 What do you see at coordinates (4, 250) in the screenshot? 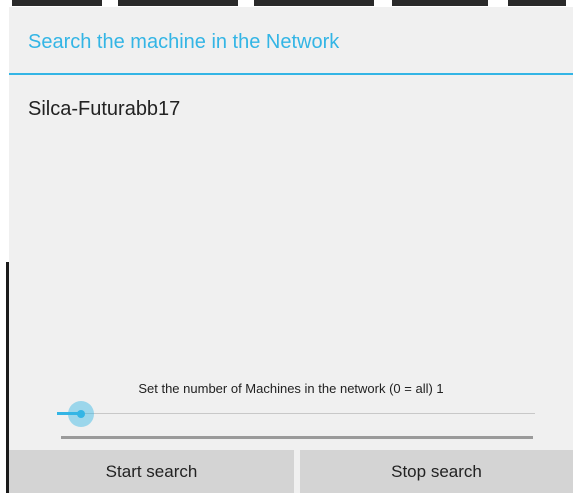
I see `background-edge` at bounding box center [4, 250].